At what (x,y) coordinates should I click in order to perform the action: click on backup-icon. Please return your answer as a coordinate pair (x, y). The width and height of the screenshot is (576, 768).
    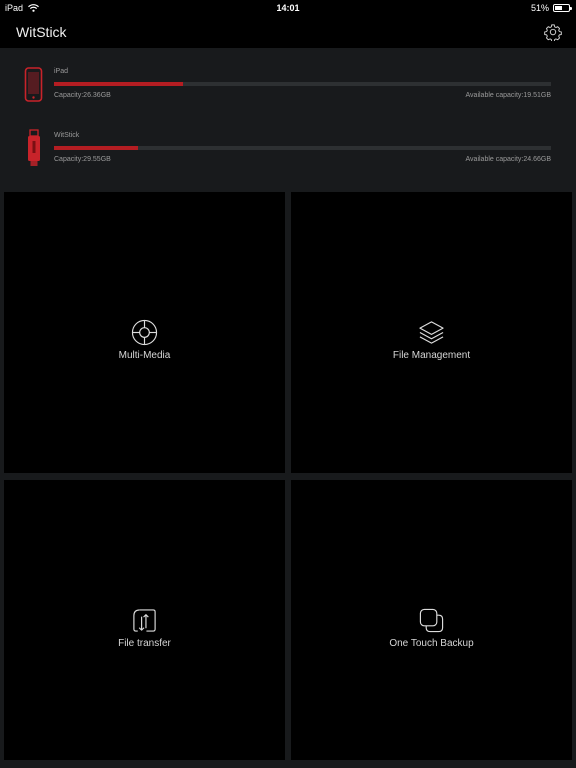
    Looking at the image, I should click on (431, 620).